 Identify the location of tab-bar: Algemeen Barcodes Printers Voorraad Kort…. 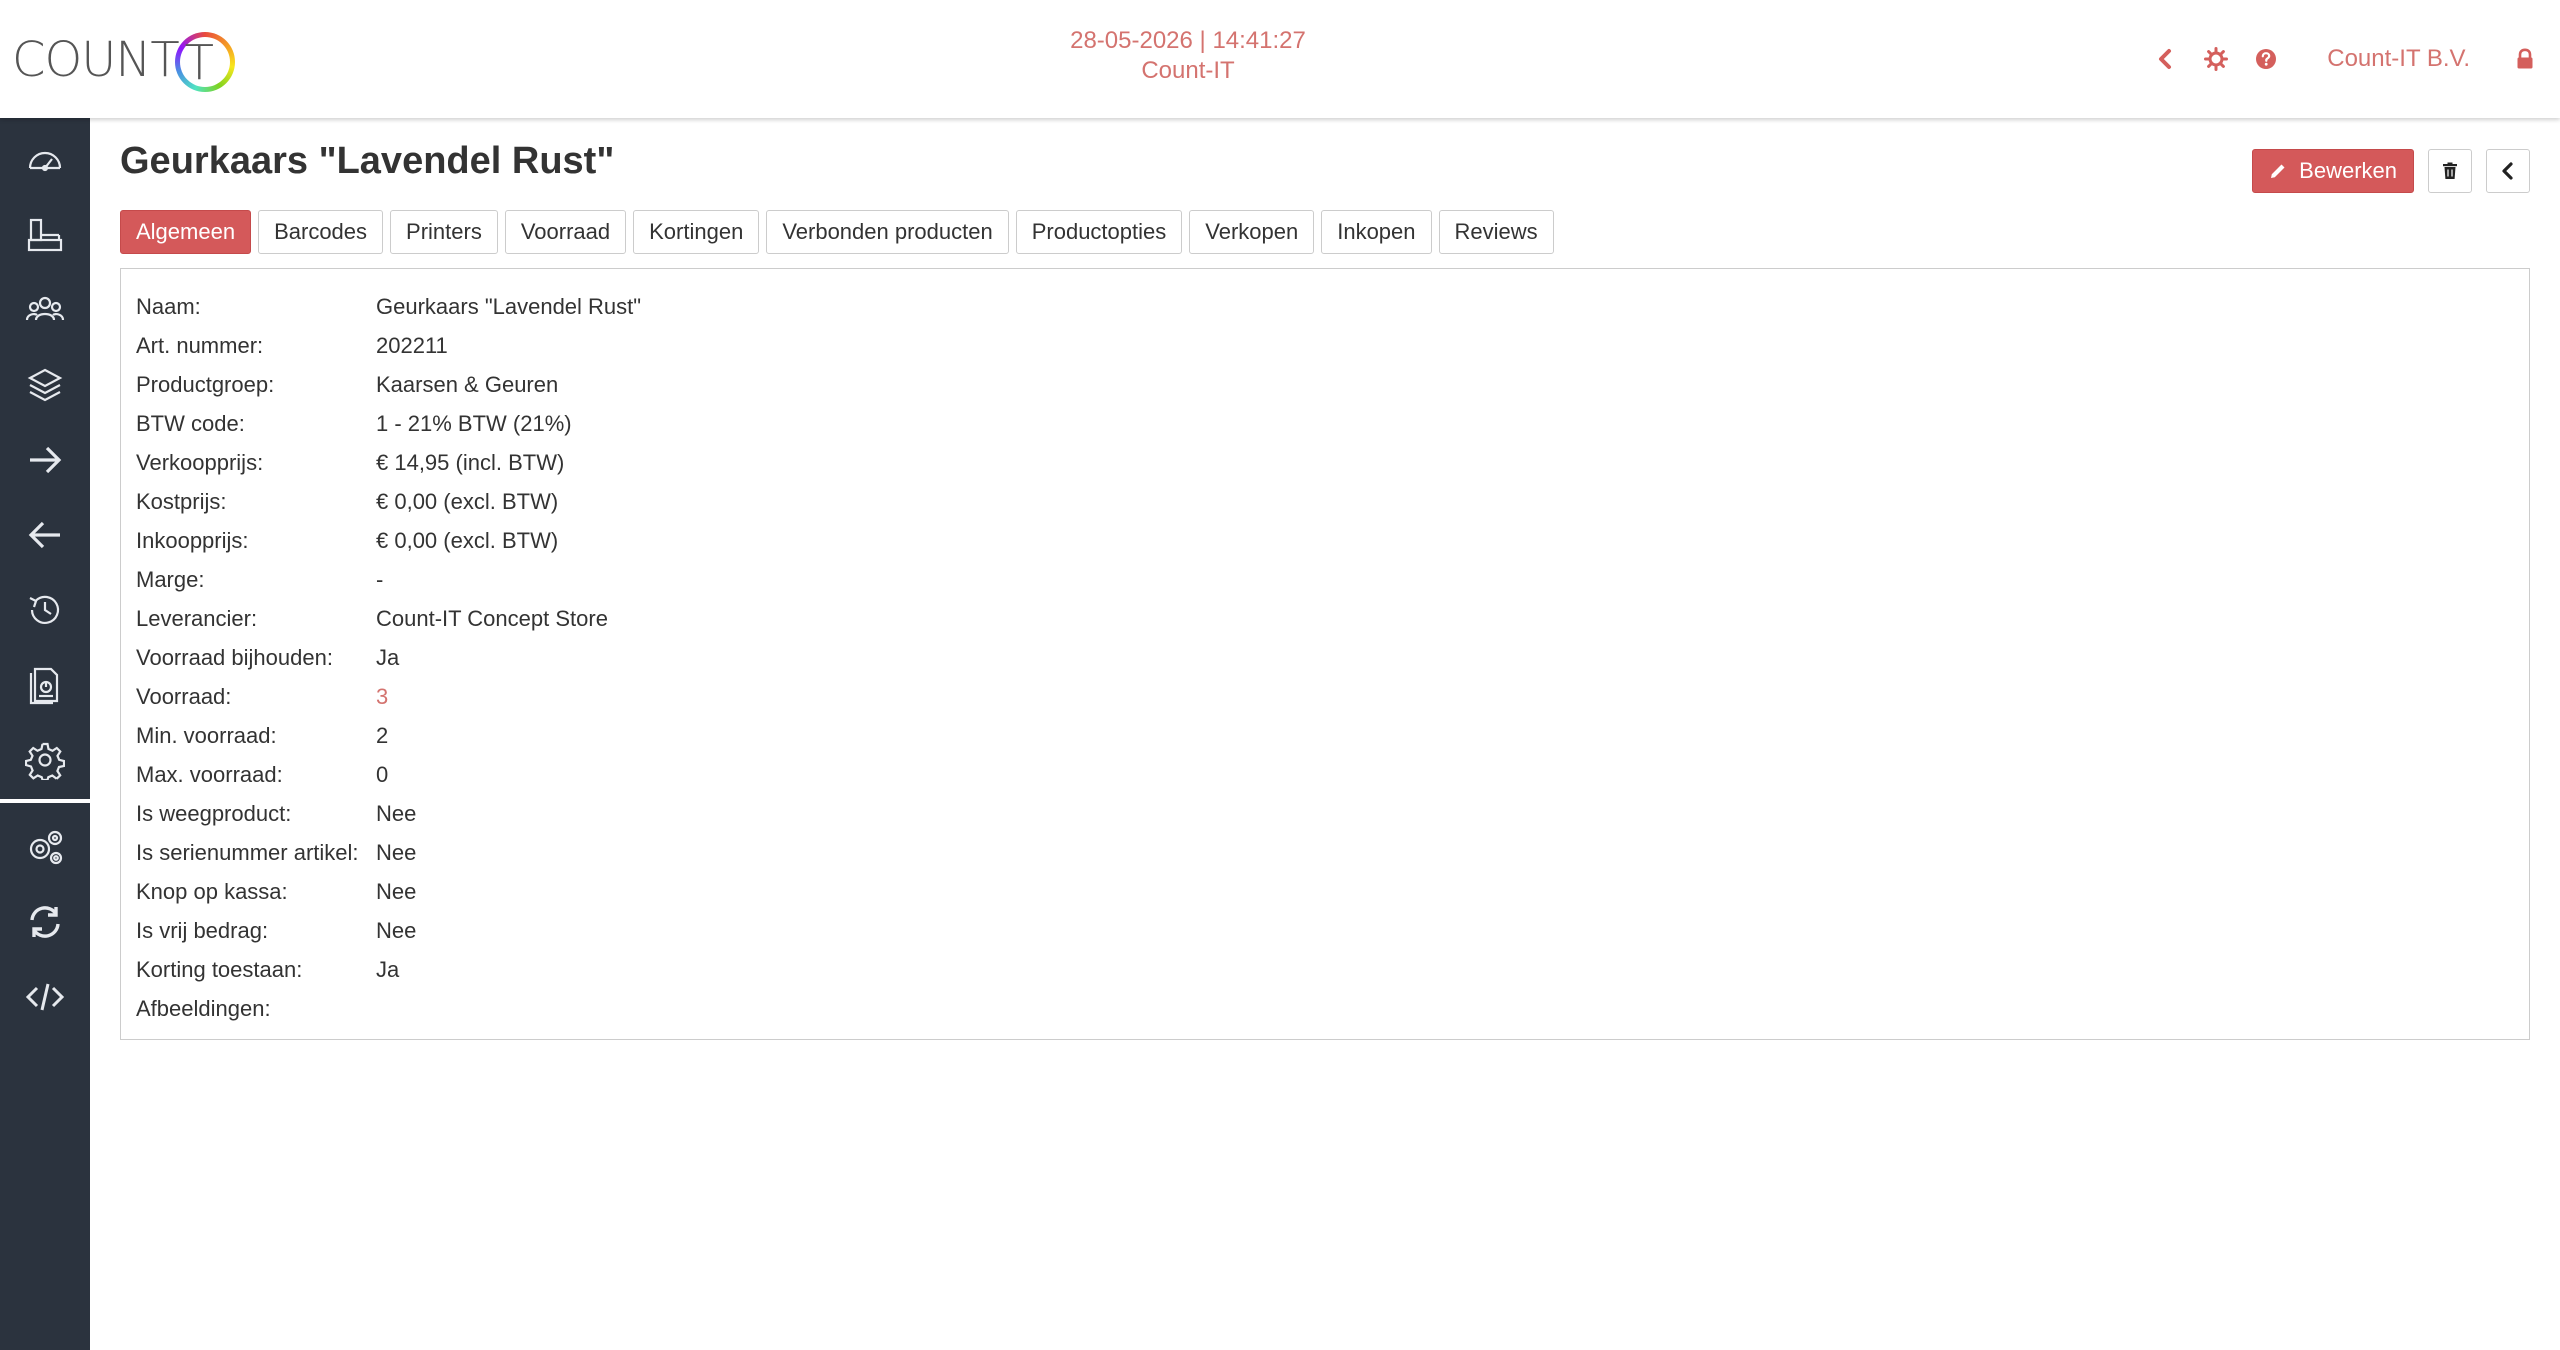
(837, 232).